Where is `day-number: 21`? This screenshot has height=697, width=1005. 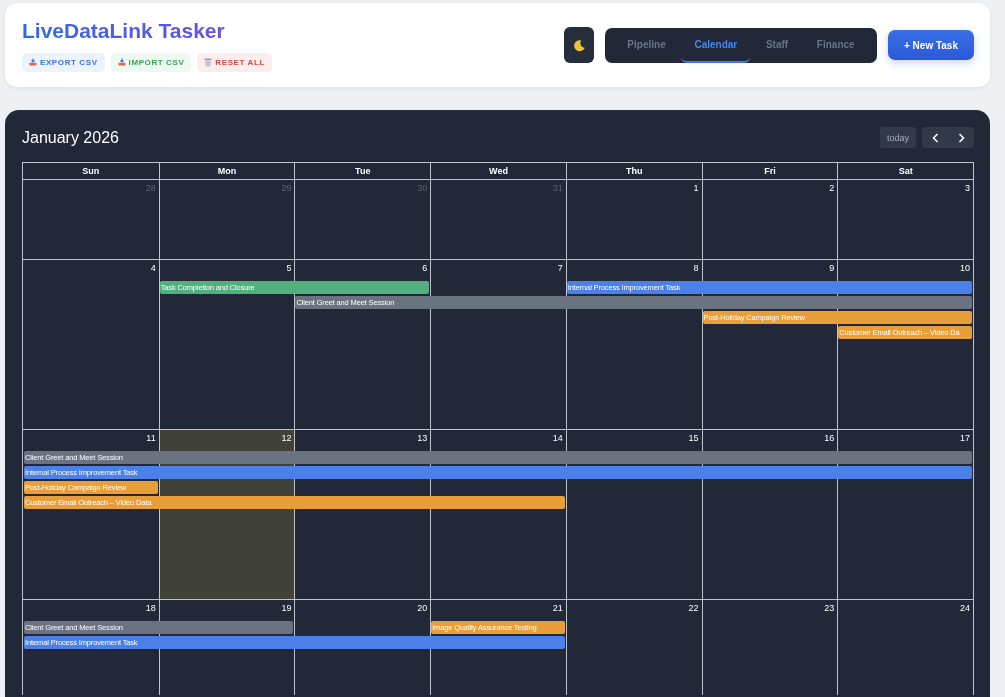 day-number: 21 is located at coordinates (558, 607).